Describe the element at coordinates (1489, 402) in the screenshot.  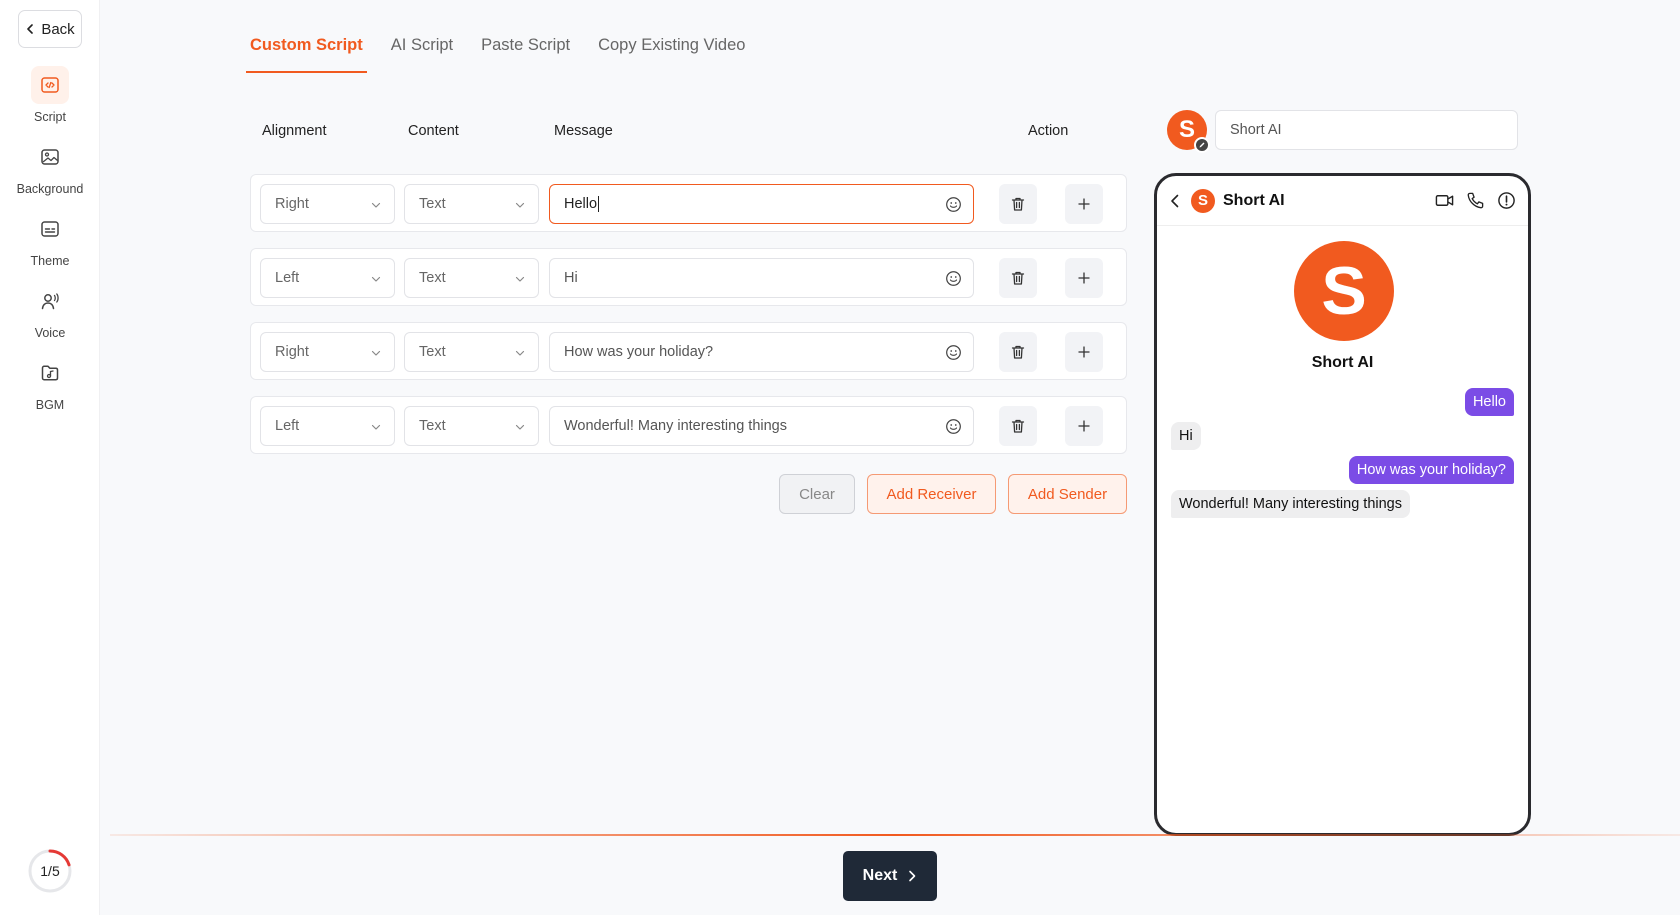
I see `message-bubble-sent: Hello` at that location.